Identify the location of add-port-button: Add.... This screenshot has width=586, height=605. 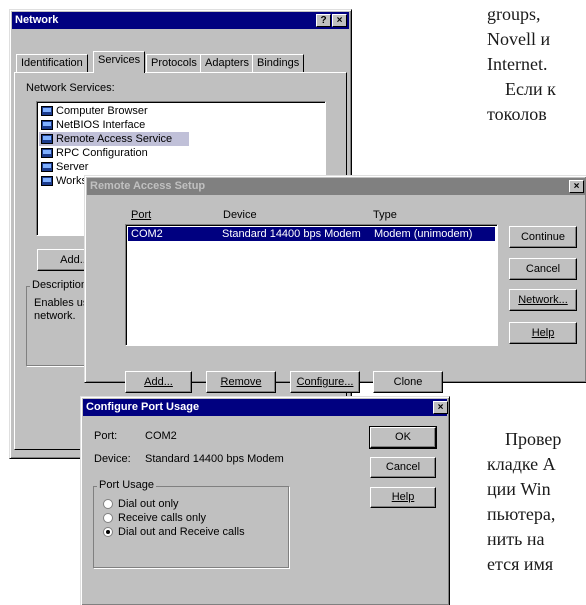
(158, 382).